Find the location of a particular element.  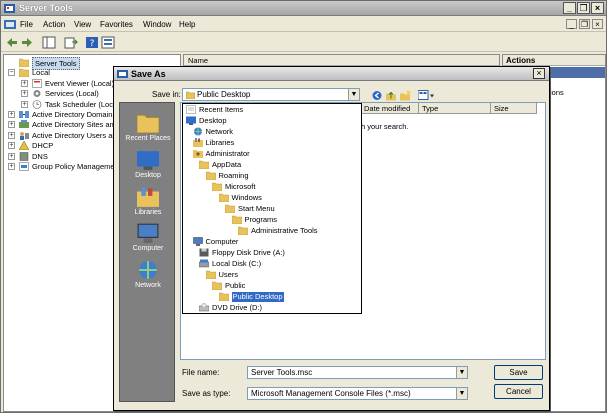

inner-restore-button: ❐ is located at coordinates (584, 24).